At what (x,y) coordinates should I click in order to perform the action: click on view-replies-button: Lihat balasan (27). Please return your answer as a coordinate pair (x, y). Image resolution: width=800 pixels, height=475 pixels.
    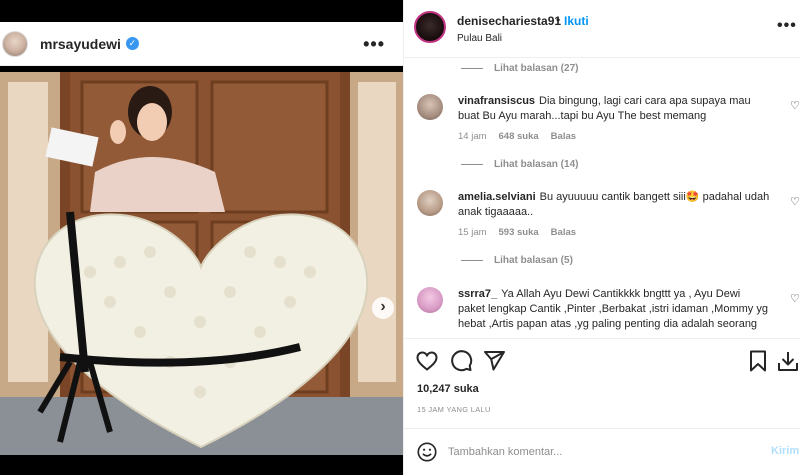
    Looking at the image, I should click on (519, 68).